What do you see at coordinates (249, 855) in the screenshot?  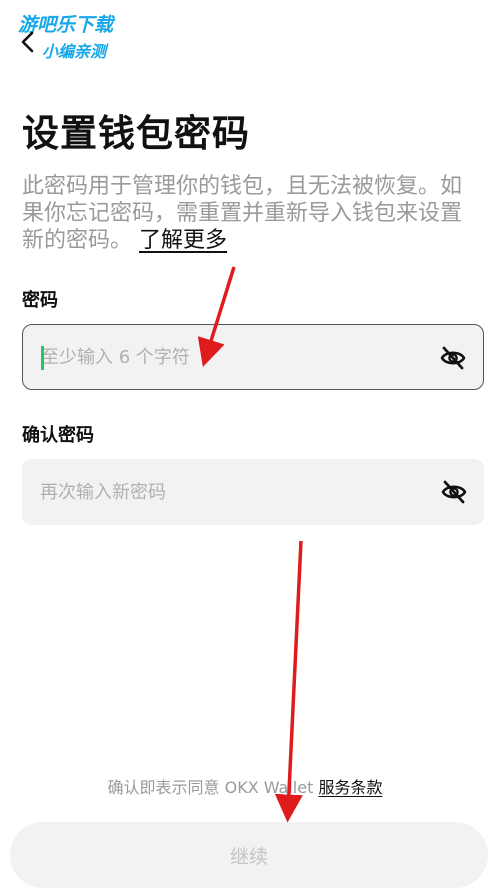 I see `continue-button: 继续` at bounding box center [249, 855].